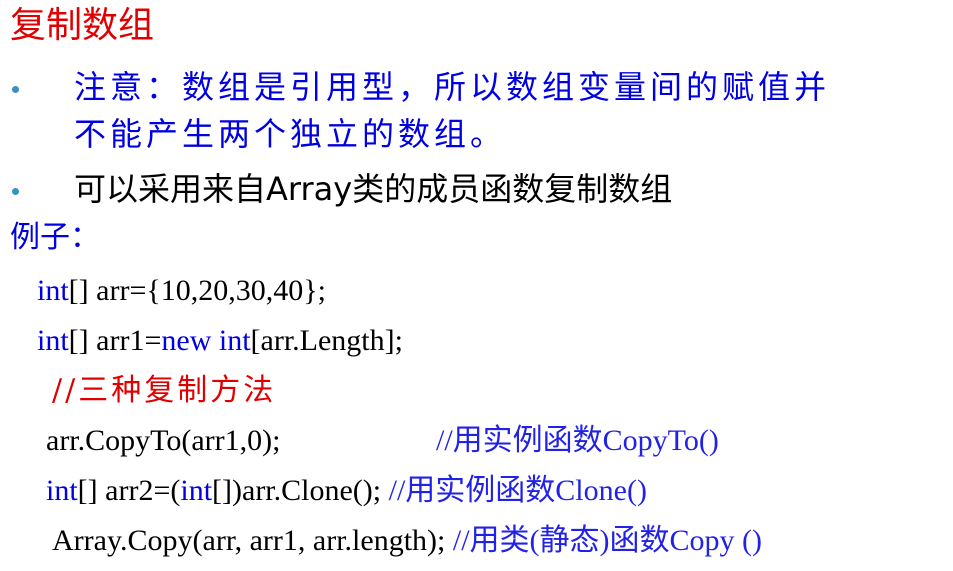  I want to click on code-comment: //用实例函数Clone(), so click(517, 490).